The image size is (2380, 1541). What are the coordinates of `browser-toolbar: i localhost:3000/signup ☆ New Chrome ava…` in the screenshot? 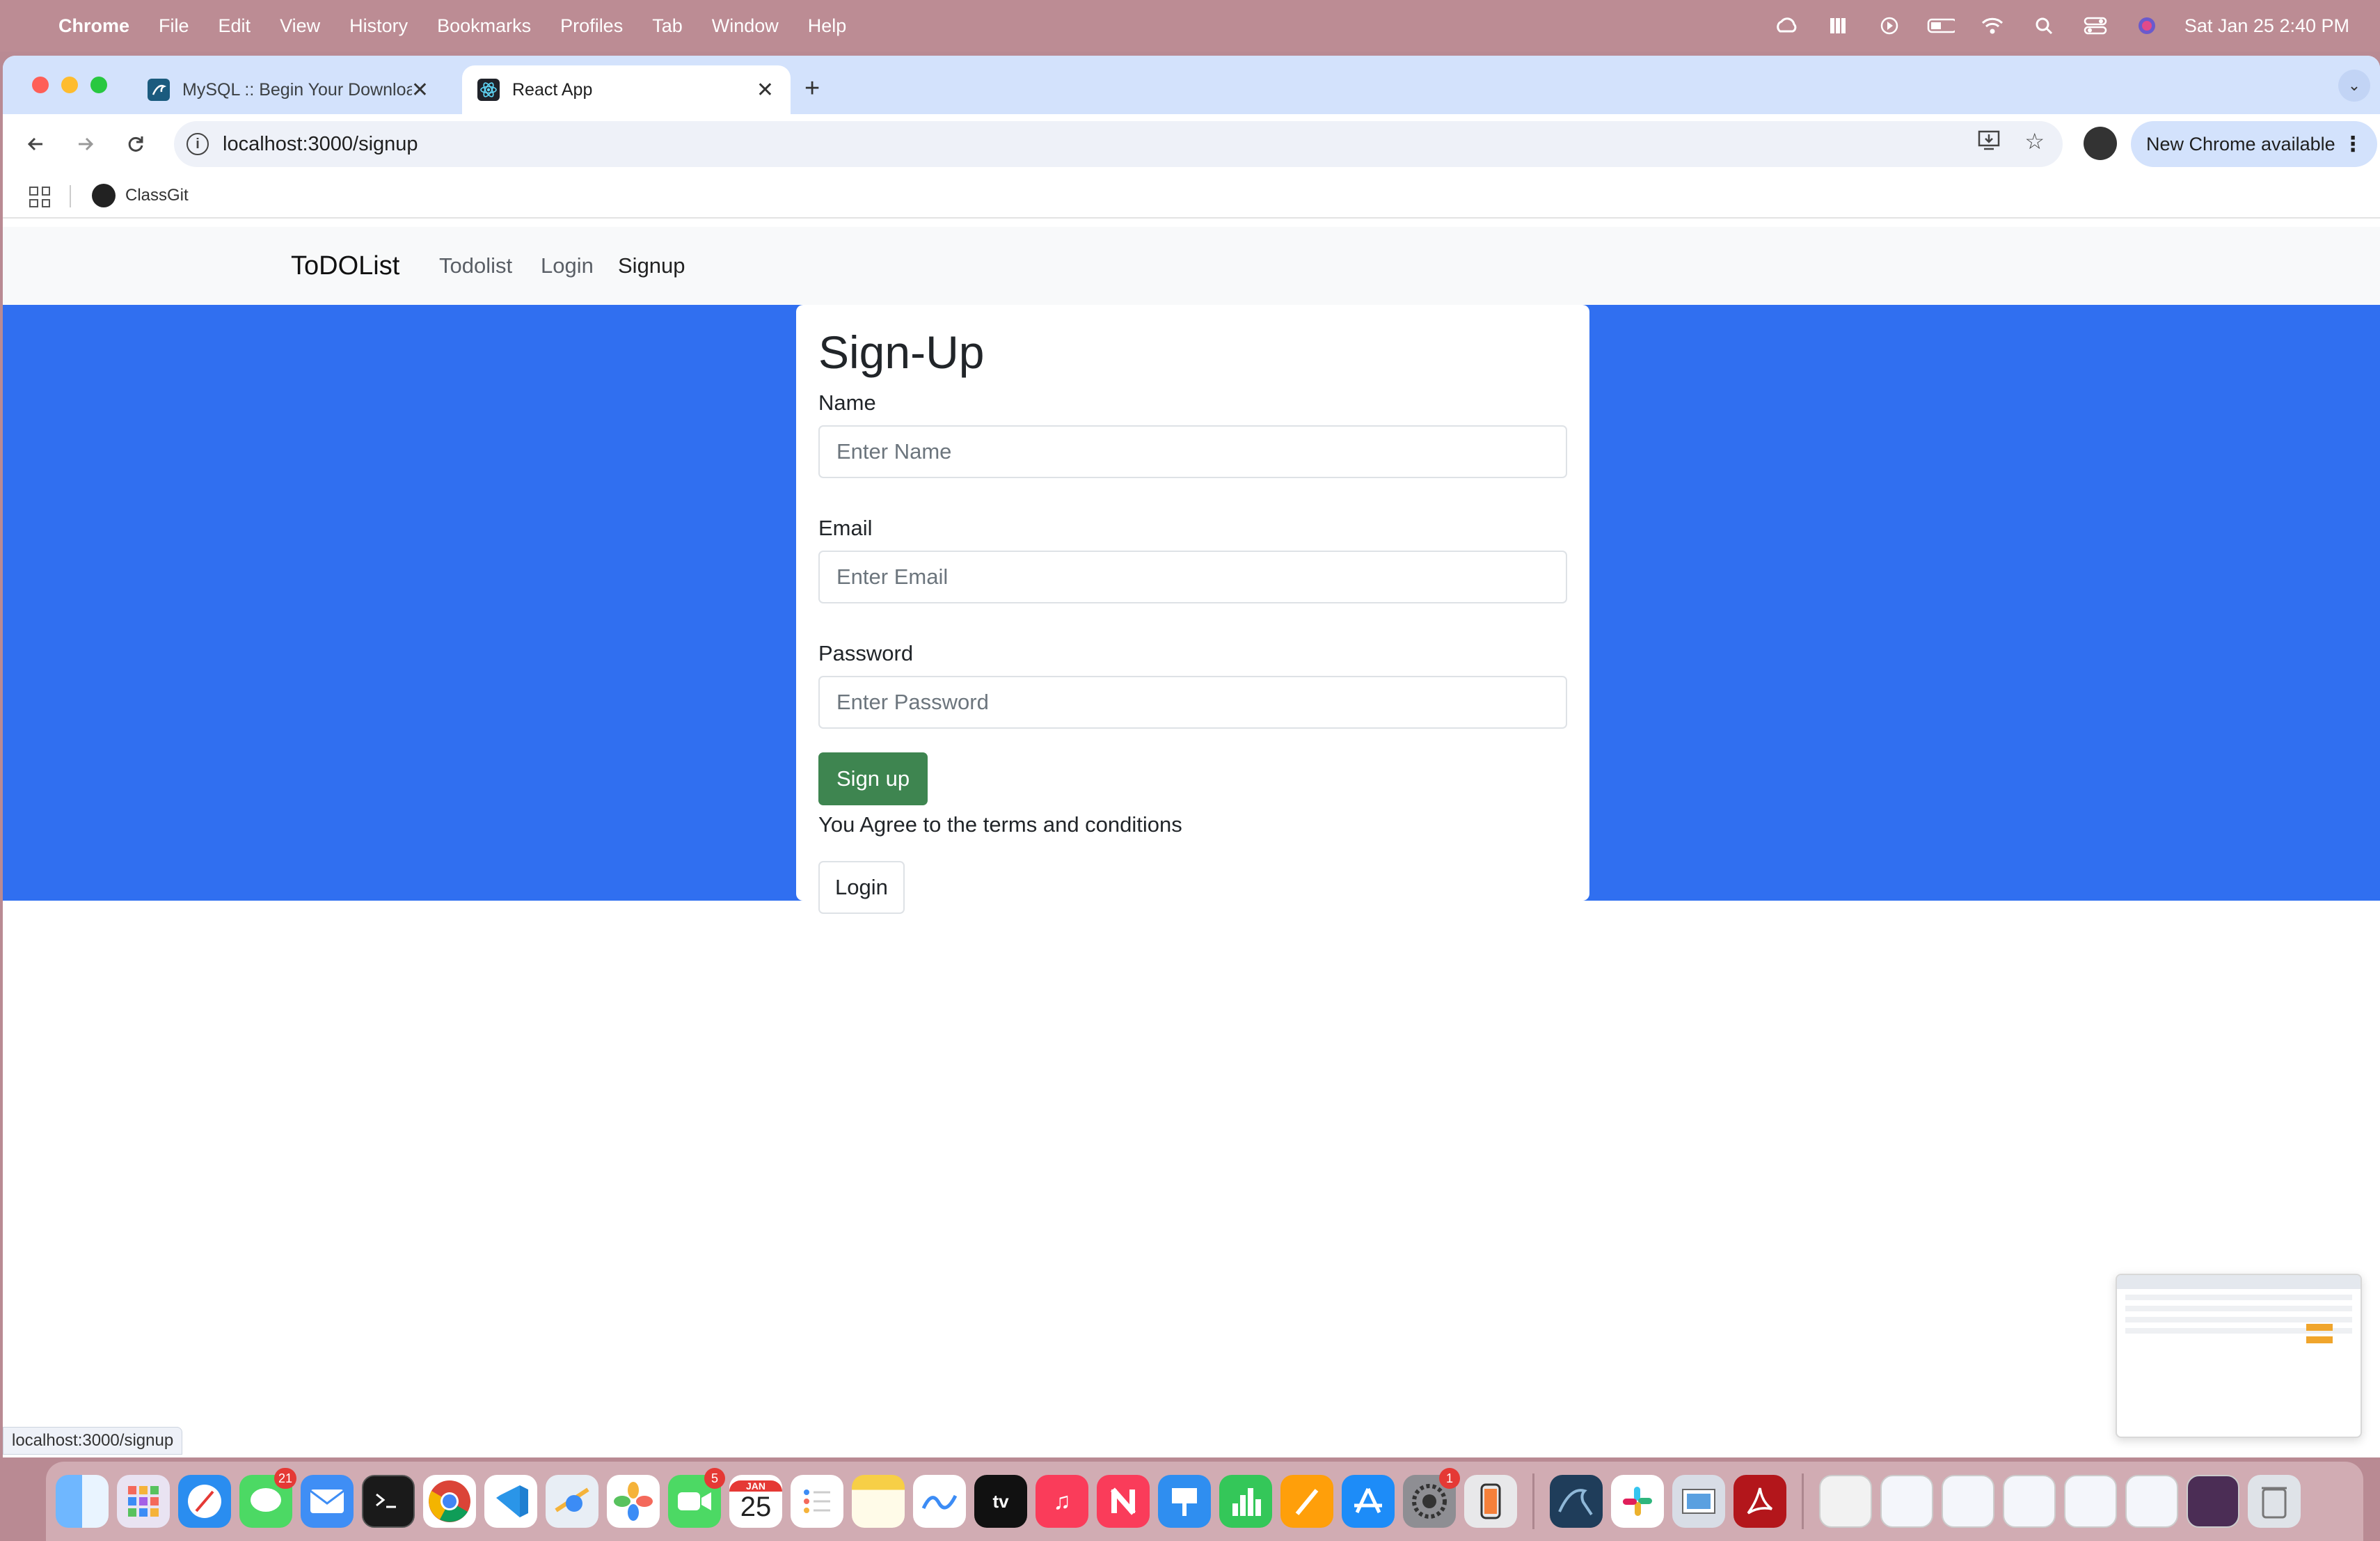 It's located at (1191, 144).